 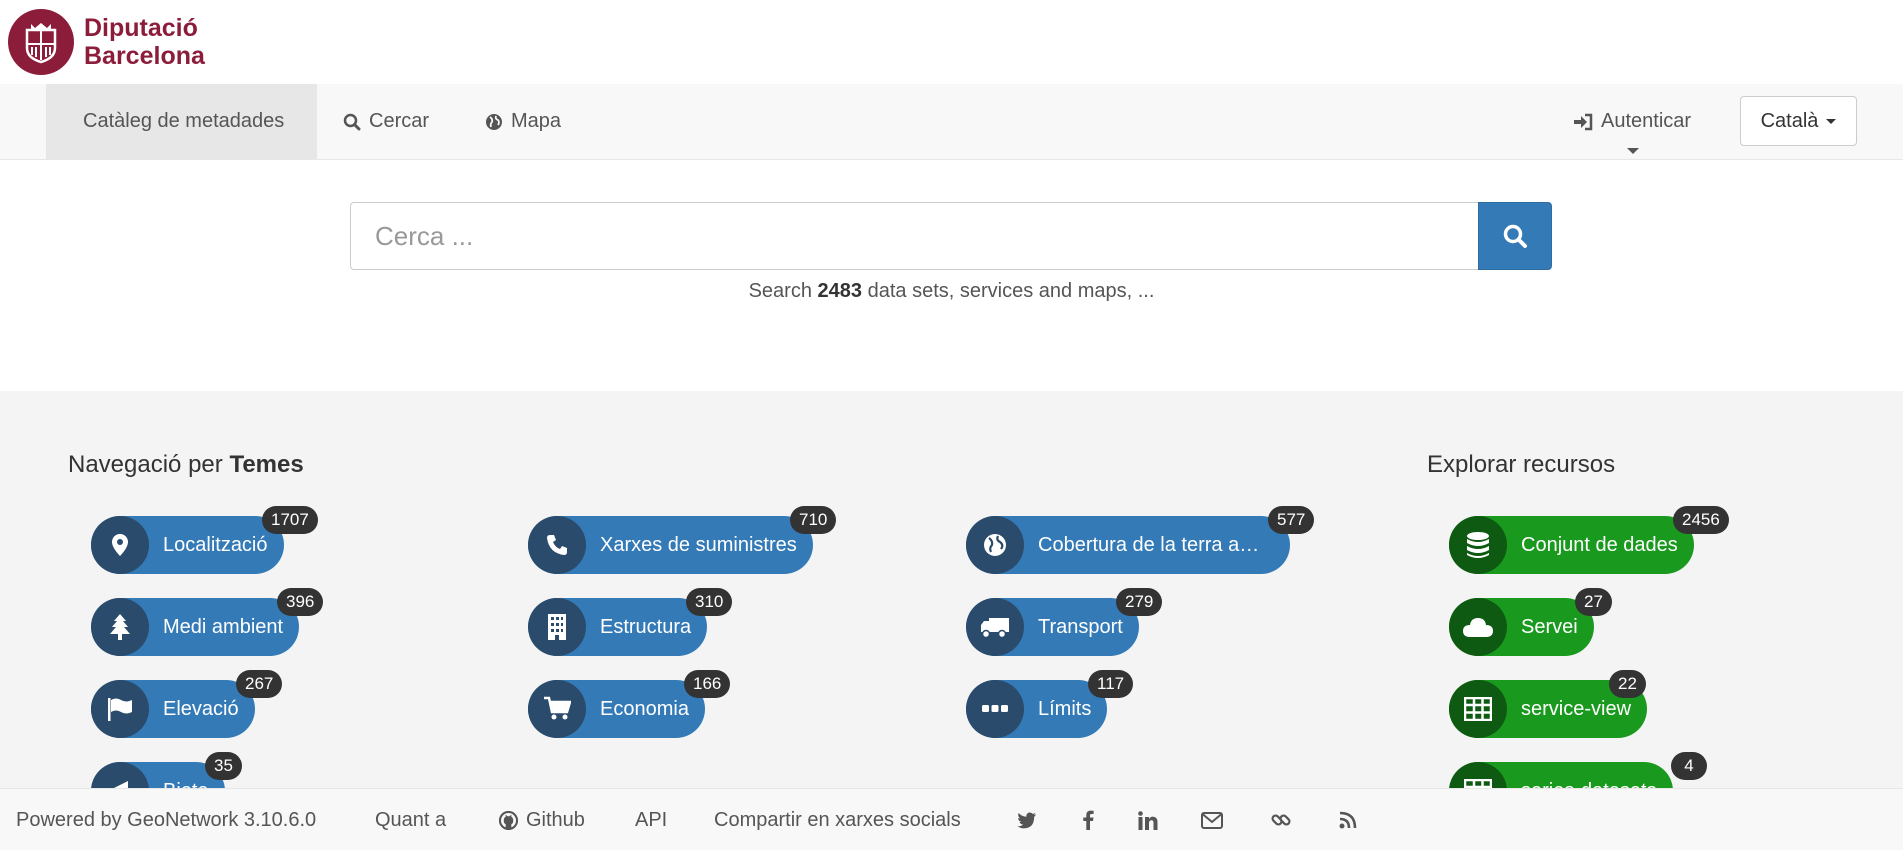 I want to click on topic-label: Economia, so click(x=644, y=708).